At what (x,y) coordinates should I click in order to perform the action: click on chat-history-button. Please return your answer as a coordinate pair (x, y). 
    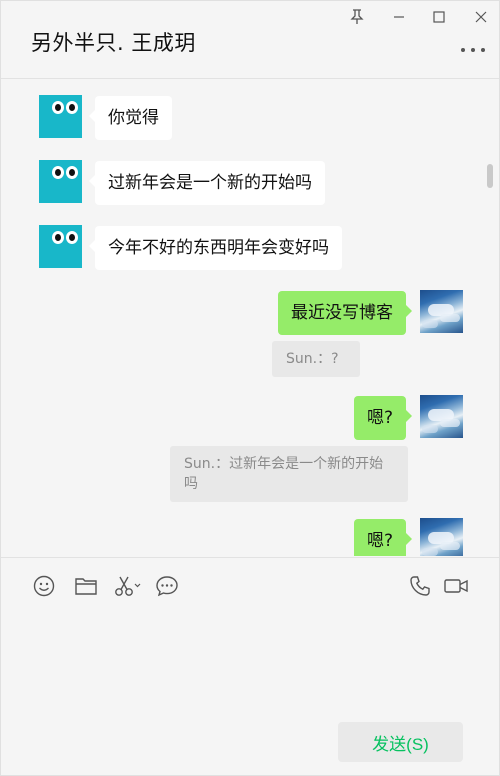
    Looking at the image, I should click on (167, 586).